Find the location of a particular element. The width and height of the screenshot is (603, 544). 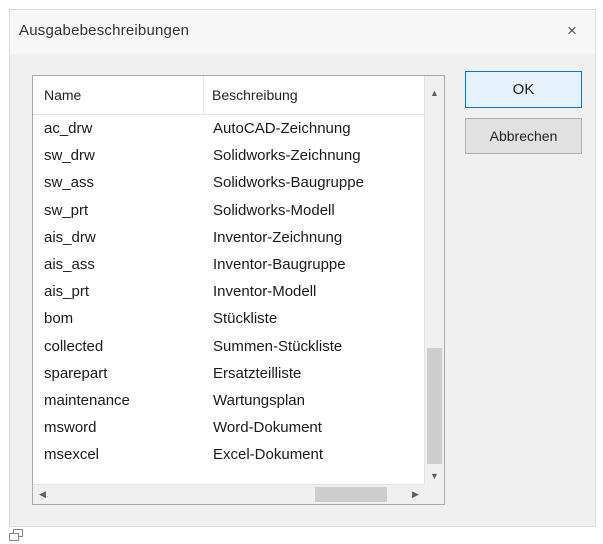

row-name: sw_drw is located at coordinates (69, 156).